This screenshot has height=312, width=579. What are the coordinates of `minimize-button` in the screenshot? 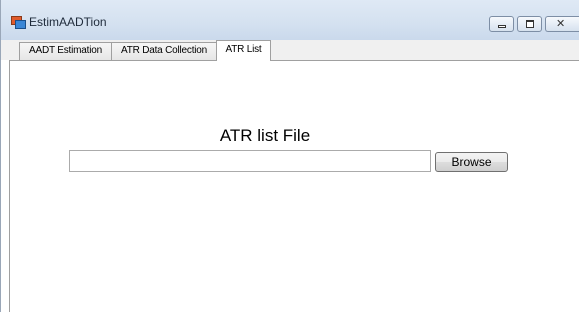 It's located at (501, 24).